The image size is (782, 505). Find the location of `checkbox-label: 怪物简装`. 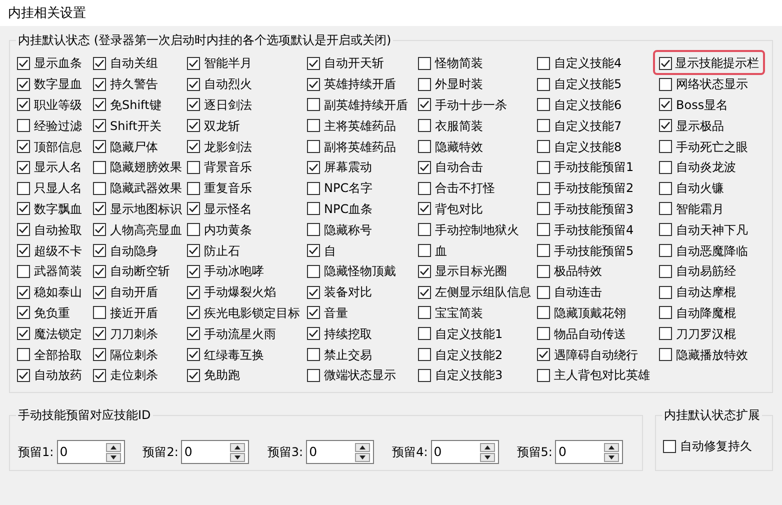

checkbox-label: 怪物简装 is located at coordinates (459, 63).